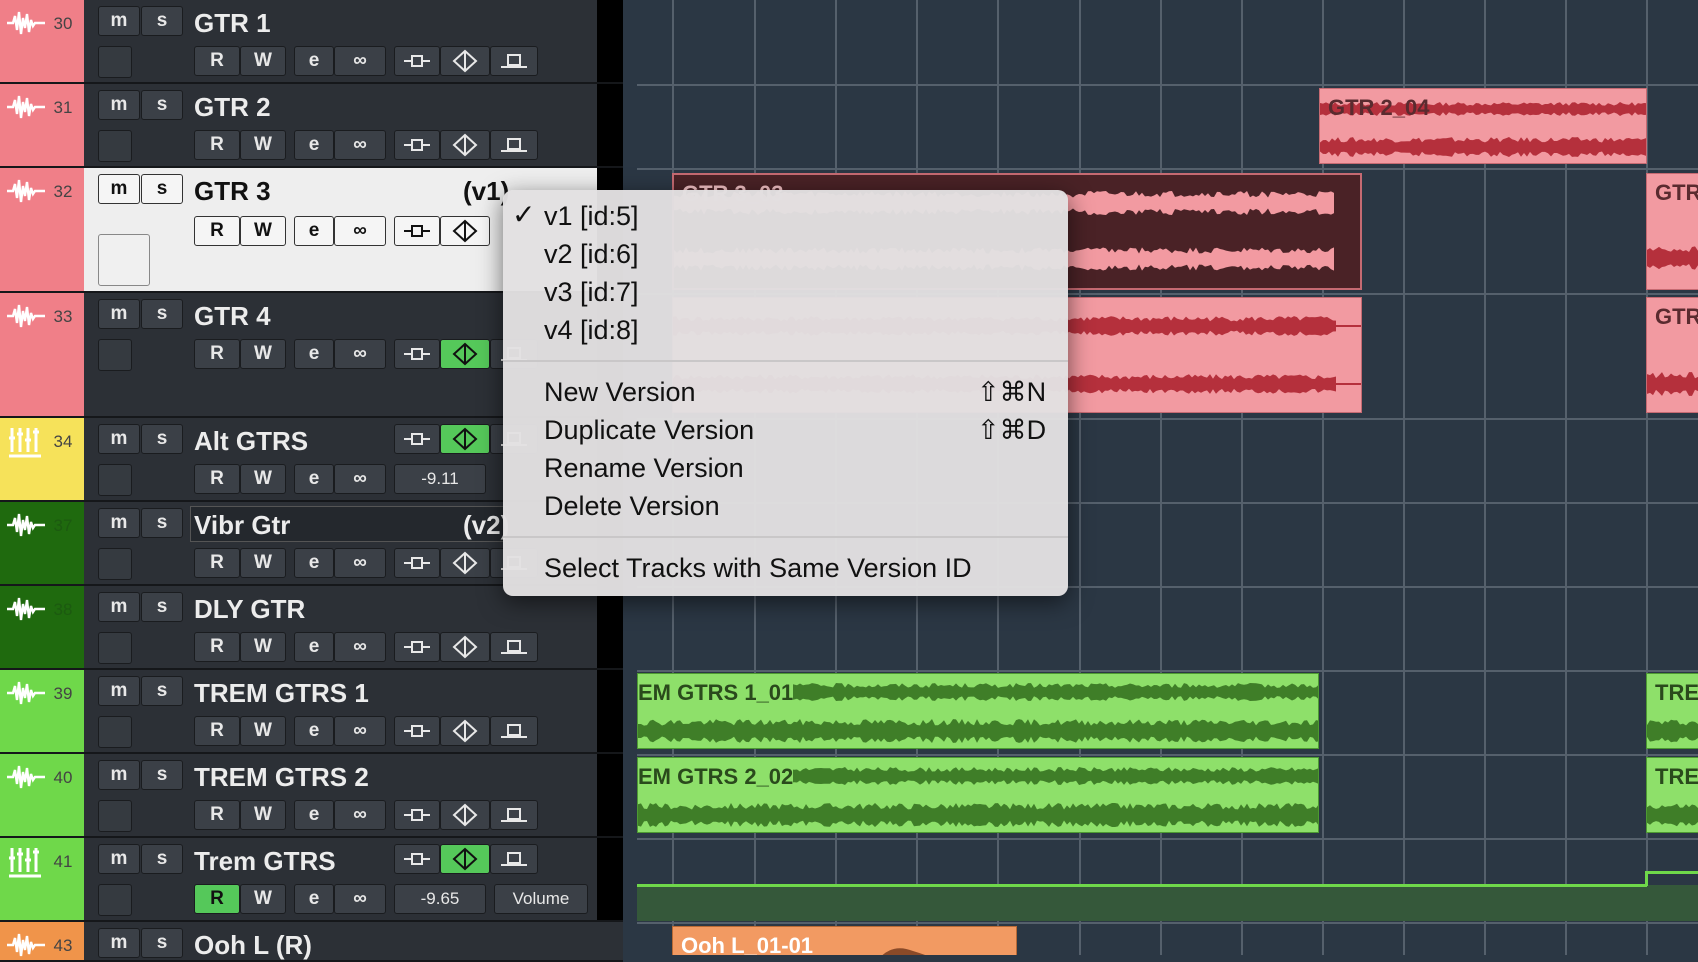 This screenshot has height=962, width=1698. Describe the element at coordinates (265, 861) in the screenshot. I see `track-name: Trem GTRS` at that location.